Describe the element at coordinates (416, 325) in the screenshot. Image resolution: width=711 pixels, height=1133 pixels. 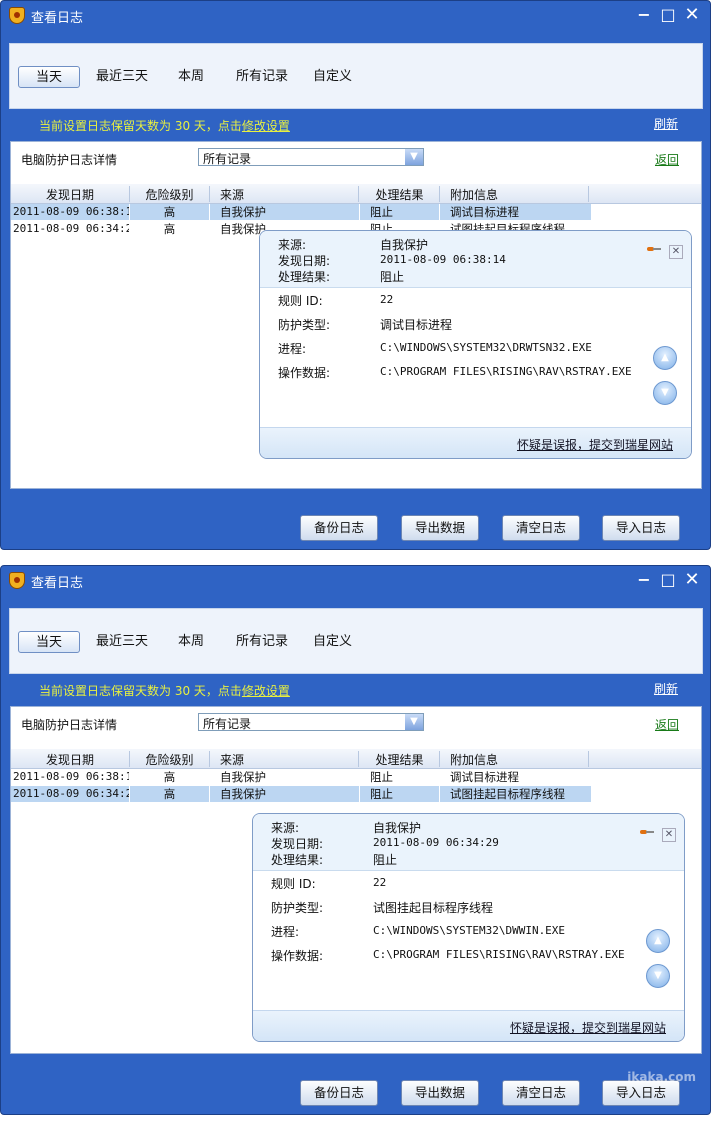
I see `popup-type-value: 调试目标进程` at that location.